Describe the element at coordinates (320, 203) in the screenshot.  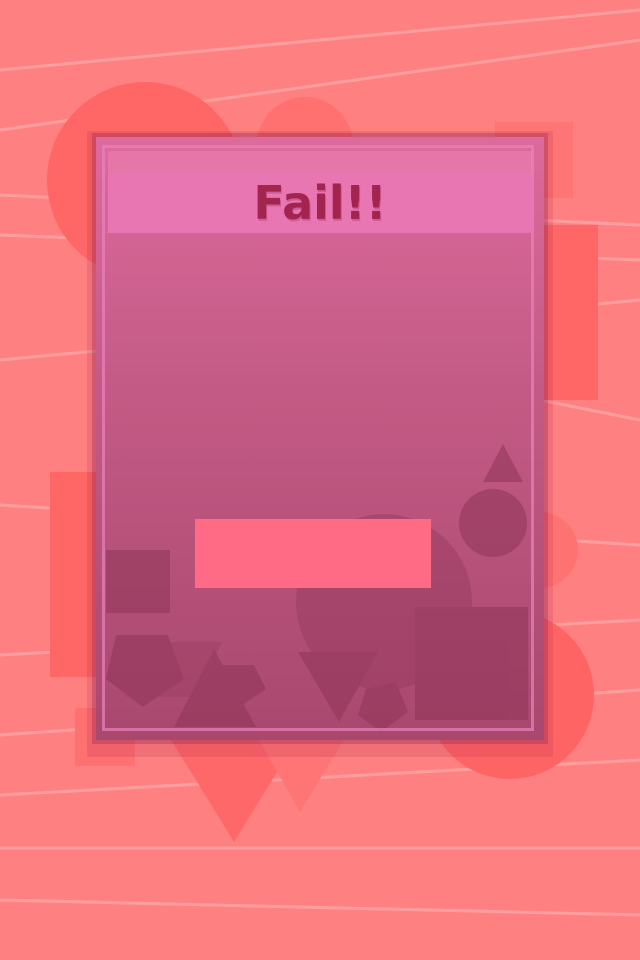
I see `dialog-title: Fail!!` at that location.